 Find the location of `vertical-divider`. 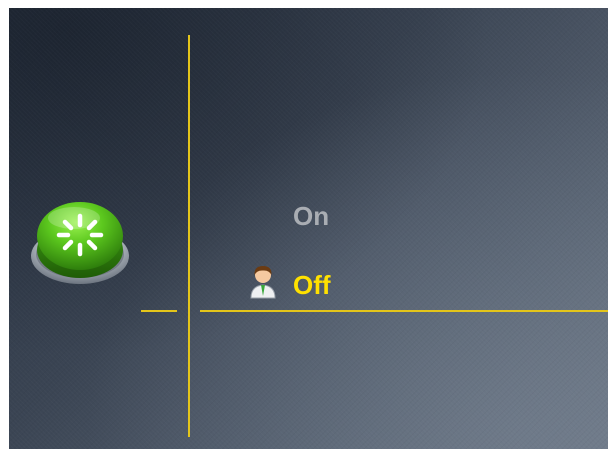

vertical-divider is located at coordinates (189, 236).